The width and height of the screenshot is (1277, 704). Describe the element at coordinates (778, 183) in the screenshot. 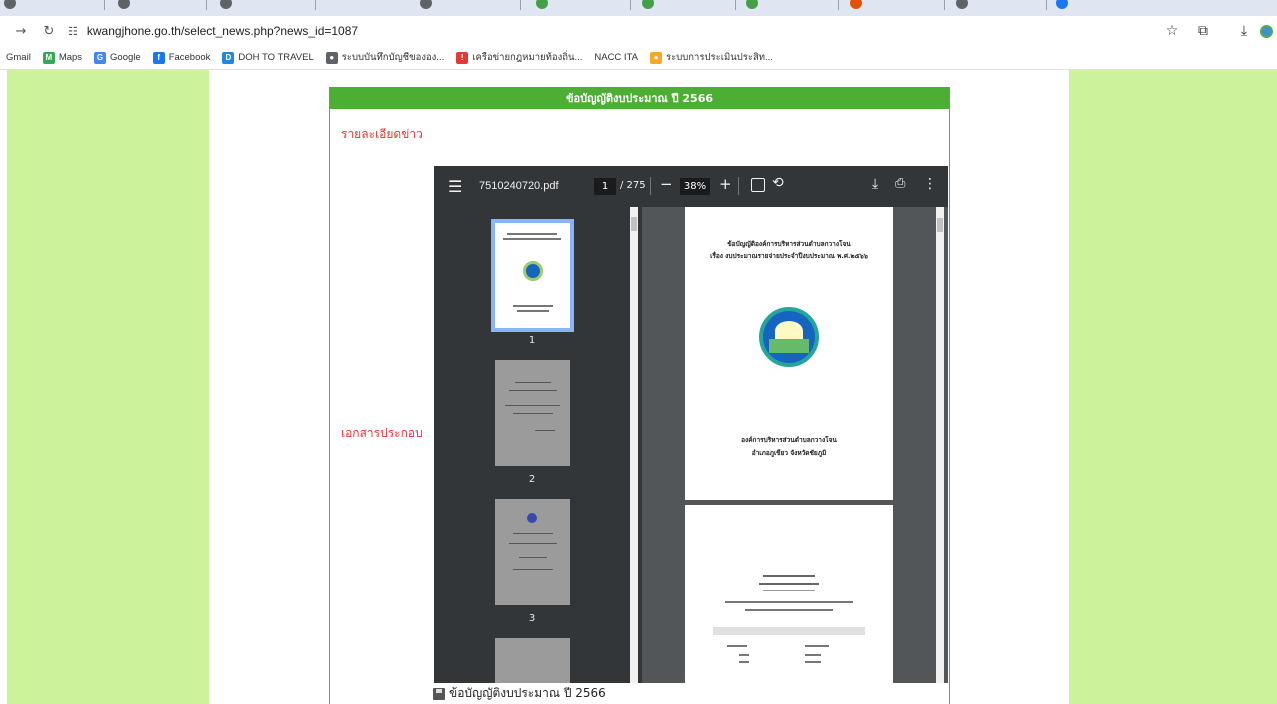

I see `rotate-icon: ⟲` at that location.